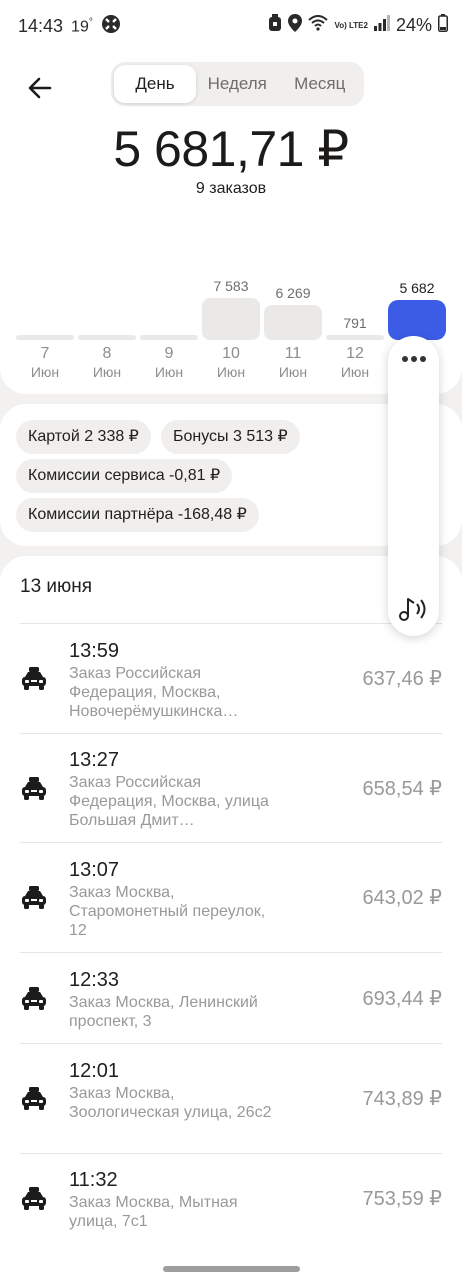 The image size is (462, 1280). Describe the element at coordinates (107, 363) in the screenshot. I see `chart-day-label: 8 Июн` at that location.